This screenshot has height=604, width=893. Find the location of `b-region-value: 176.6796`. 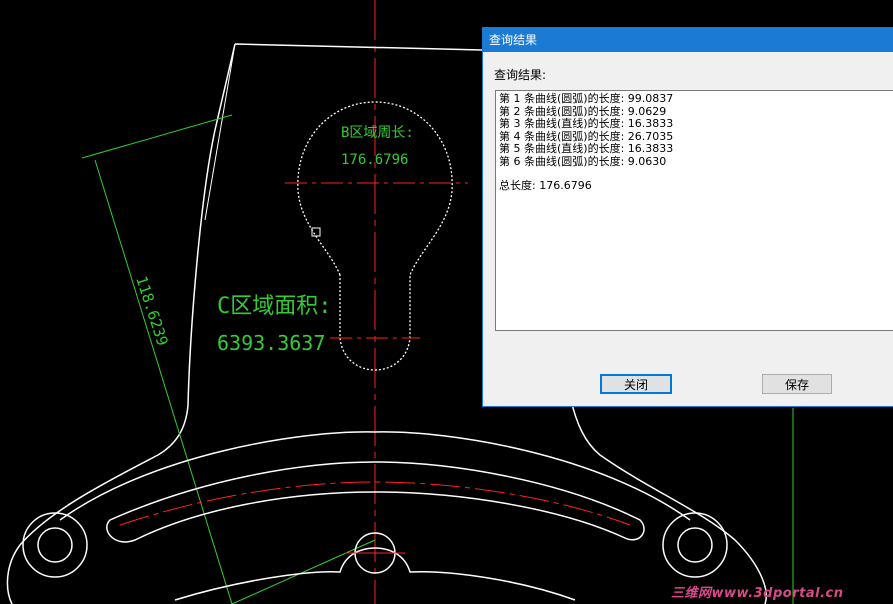

b-region-value: 176.6796 is located at coordinates (374, 160).